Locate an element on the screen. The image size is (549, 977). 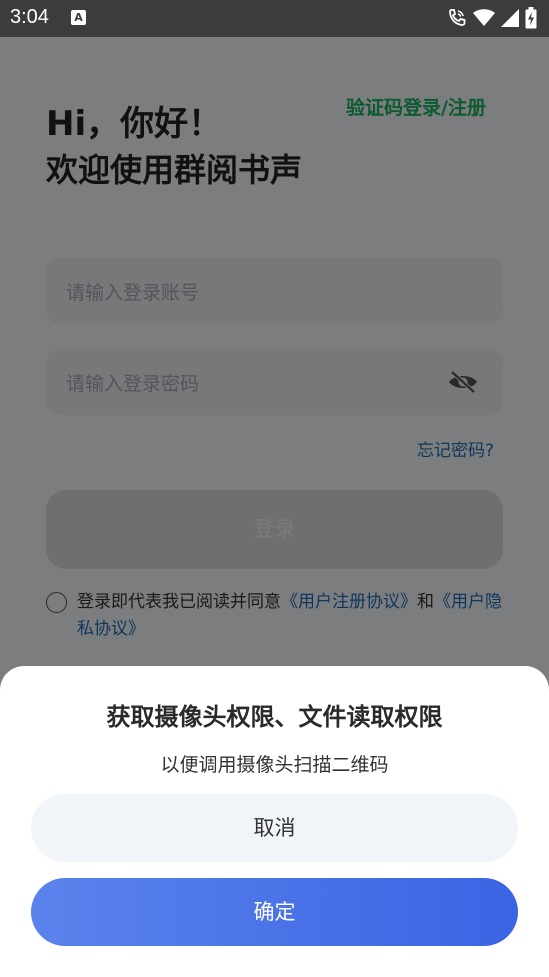
status-bar: 3:04 A is located at coordinates (274, 18).